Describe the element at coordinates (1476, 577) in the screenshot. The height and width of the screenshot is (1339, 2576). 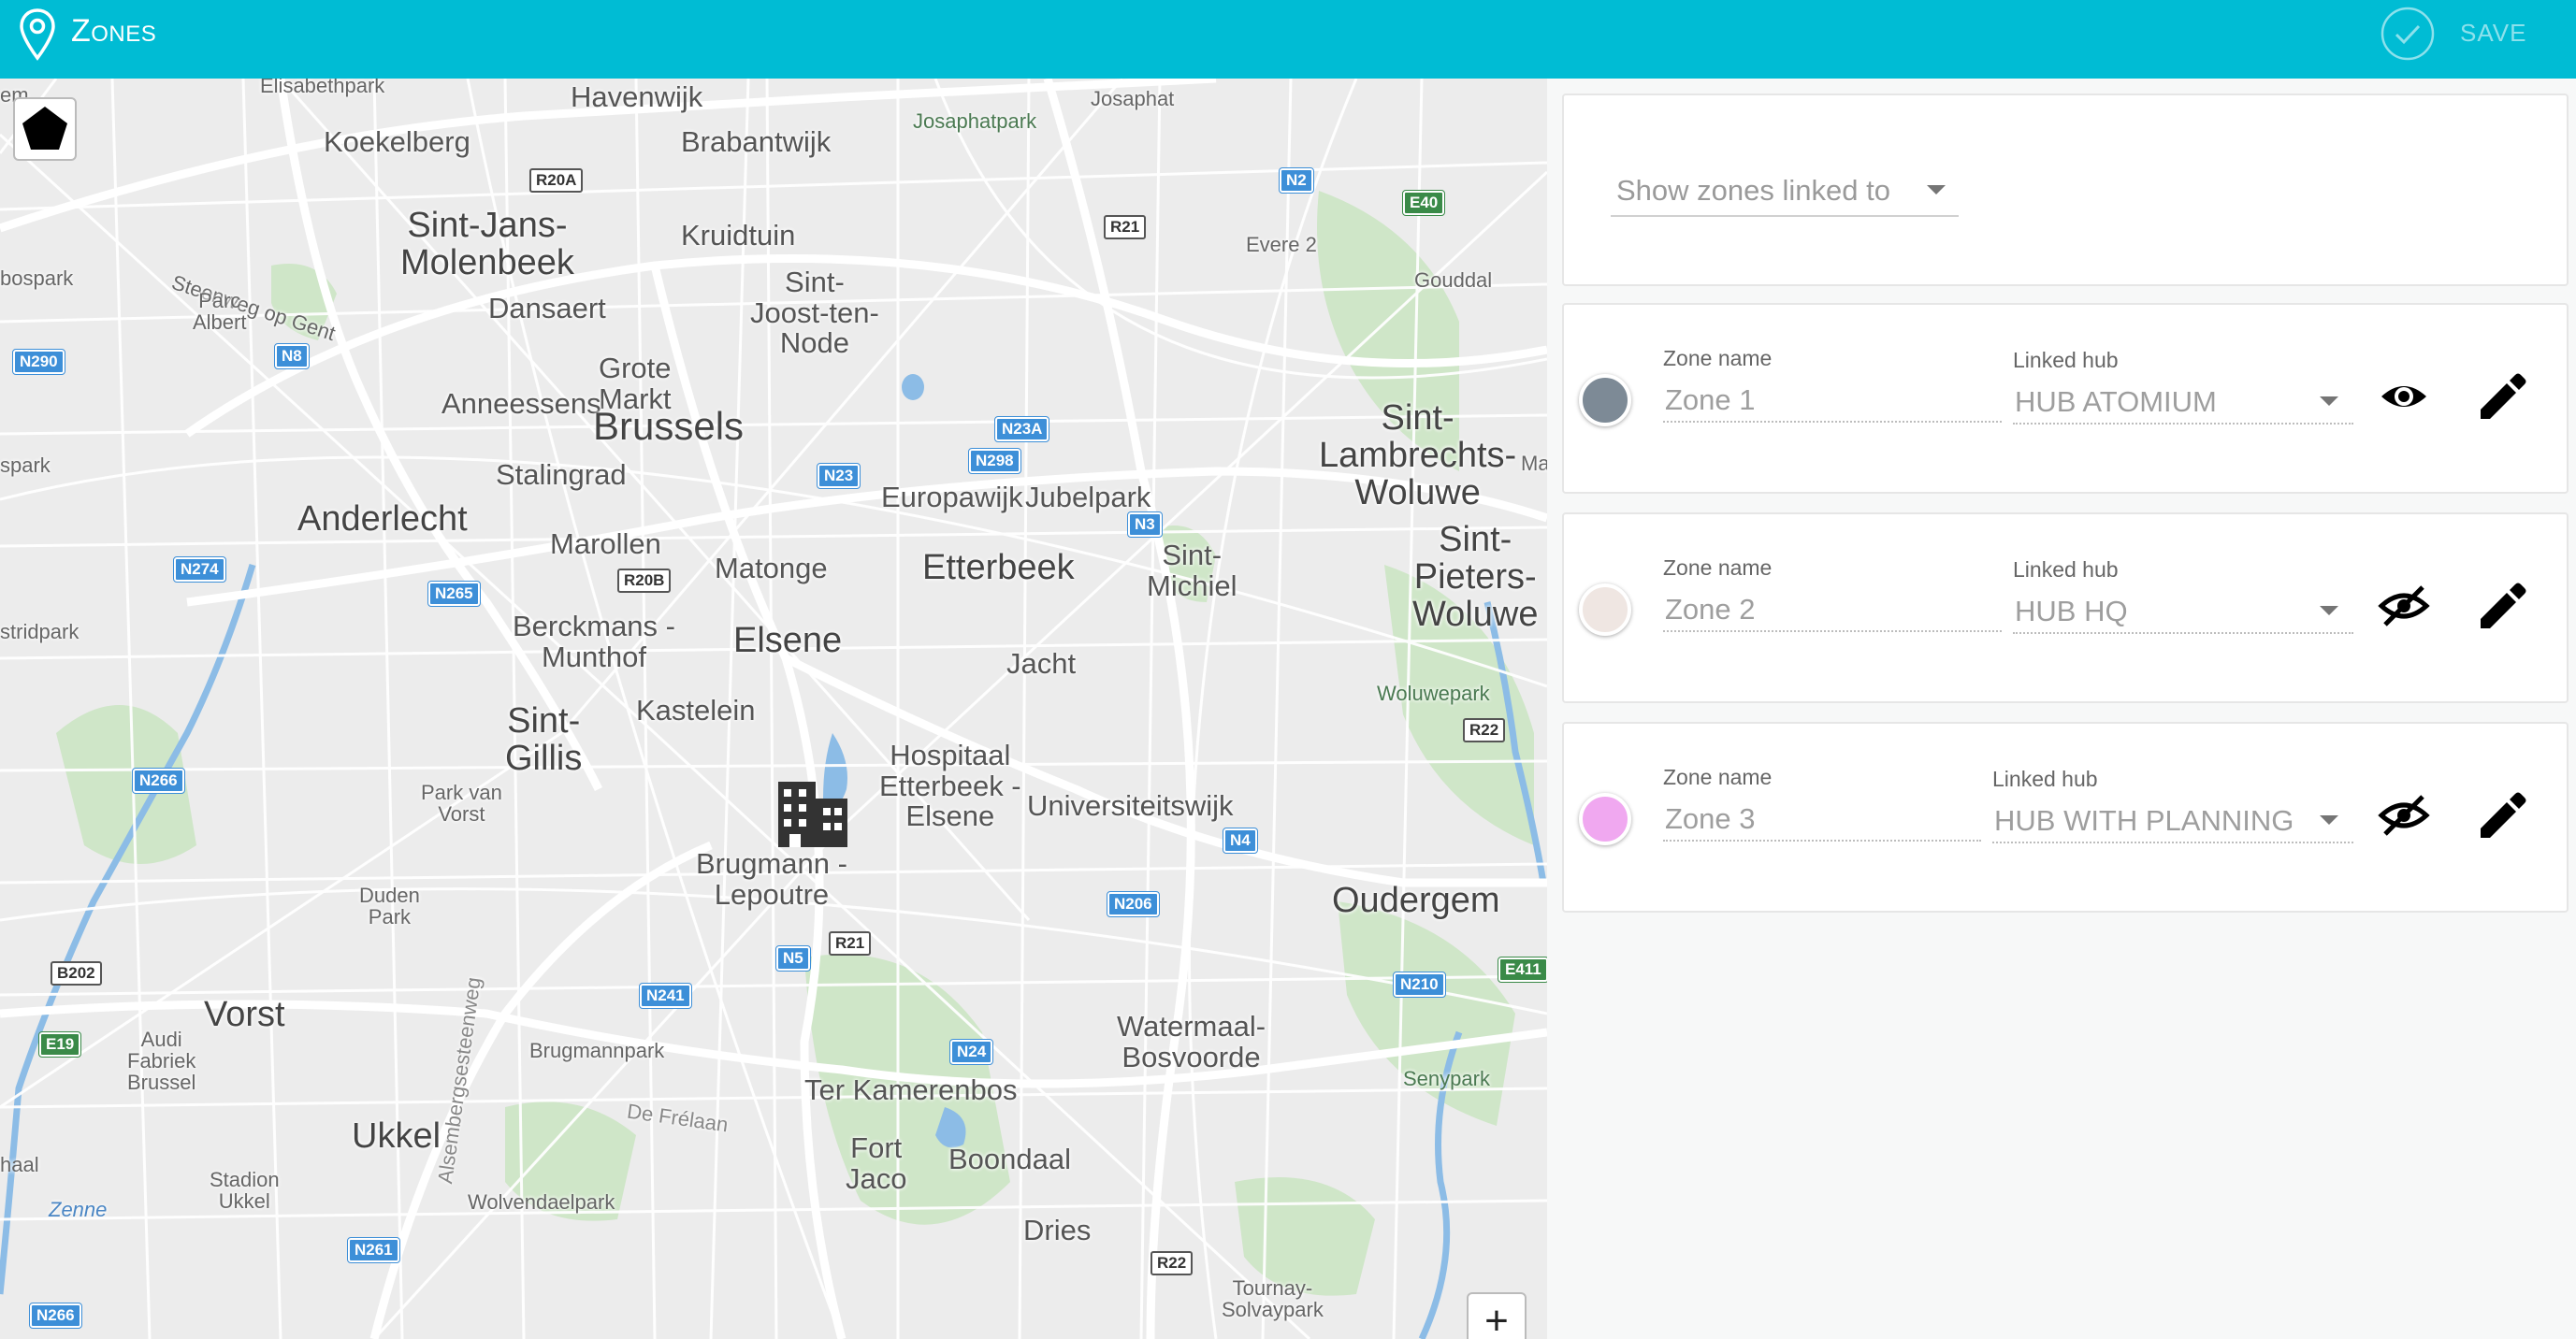
I see `map-label: Sint- Pieters- Woluwe` at that location.